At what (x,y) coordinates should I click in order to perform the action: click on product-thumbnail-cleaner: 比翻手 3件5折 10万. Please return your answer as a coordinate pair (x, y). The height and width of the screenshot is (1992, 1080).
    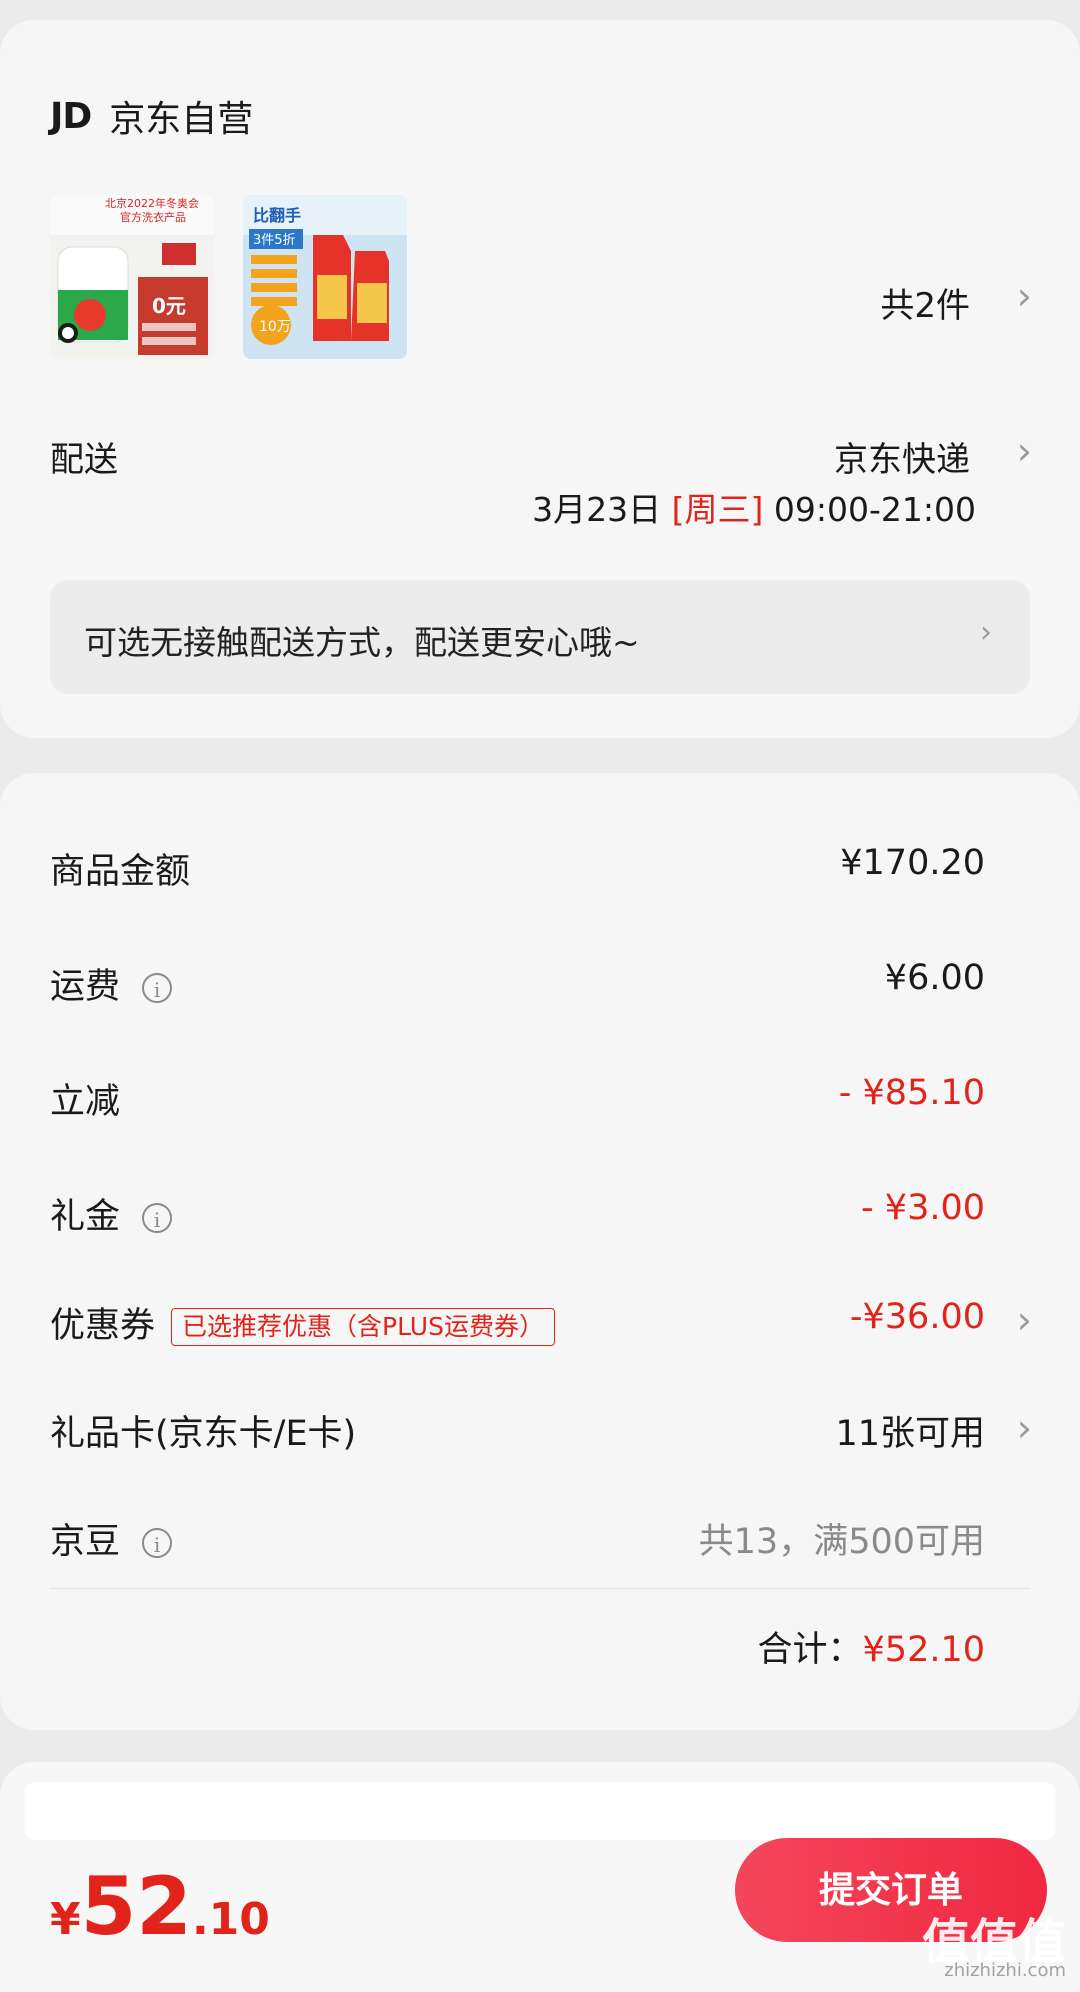
    Looking at the image, I should click on (325, 277).